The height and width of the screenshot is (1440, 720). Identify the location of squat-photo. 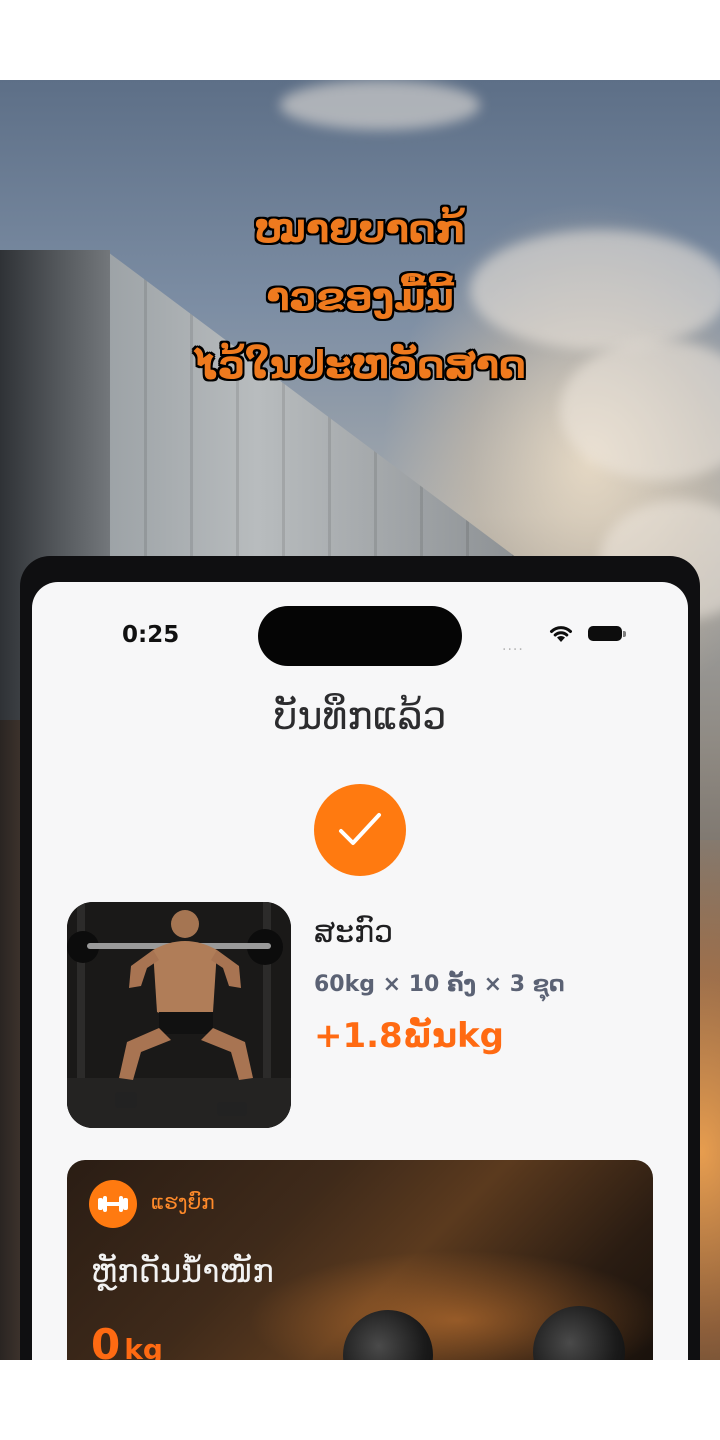
(179, 1015).